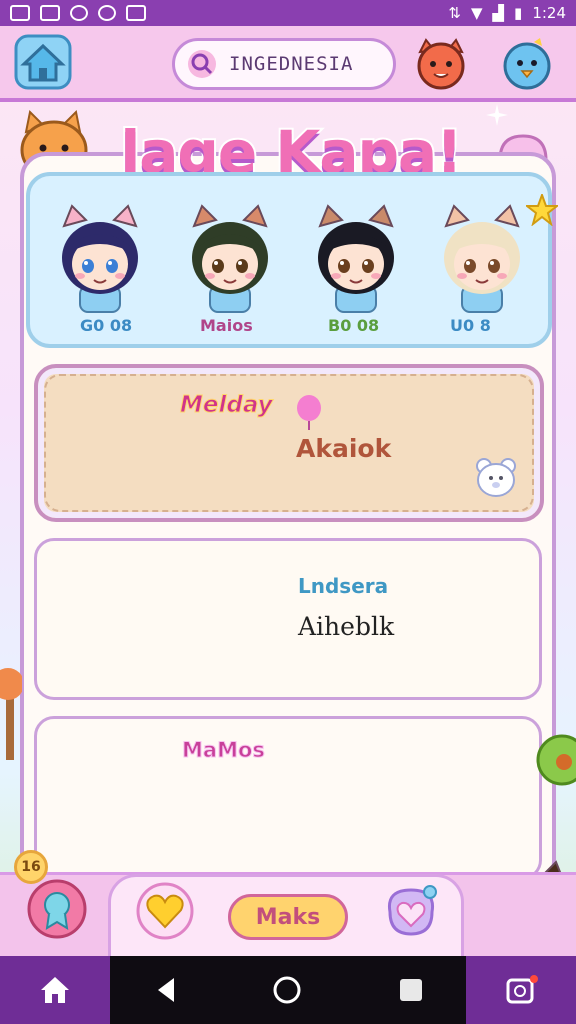 Image resolution: width=576 pixels, height=1024 pixels. I want to click on character-card-selected, so click(289, 443).